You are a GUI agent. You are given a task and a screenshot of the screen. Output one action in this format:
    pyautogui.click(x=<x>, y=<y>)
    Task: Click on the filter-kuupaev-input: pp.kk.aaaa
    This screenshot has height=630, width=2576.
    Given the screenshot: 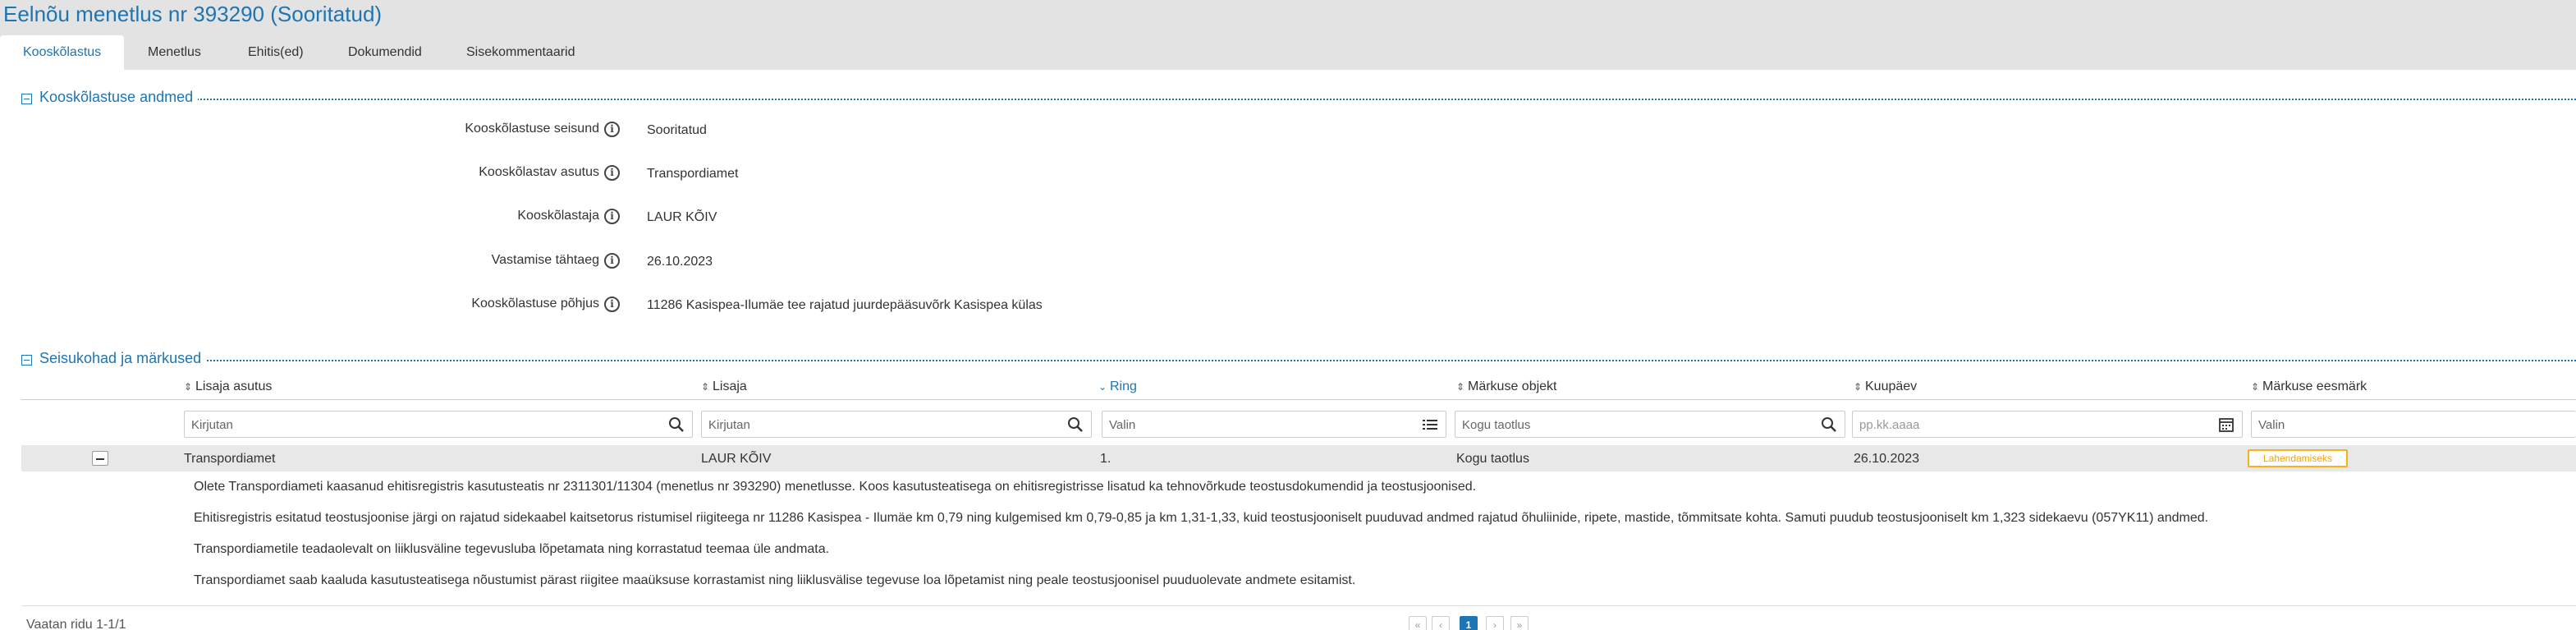 What is the action you would take?
    pyautogui.click(x=2048, y=424)
    